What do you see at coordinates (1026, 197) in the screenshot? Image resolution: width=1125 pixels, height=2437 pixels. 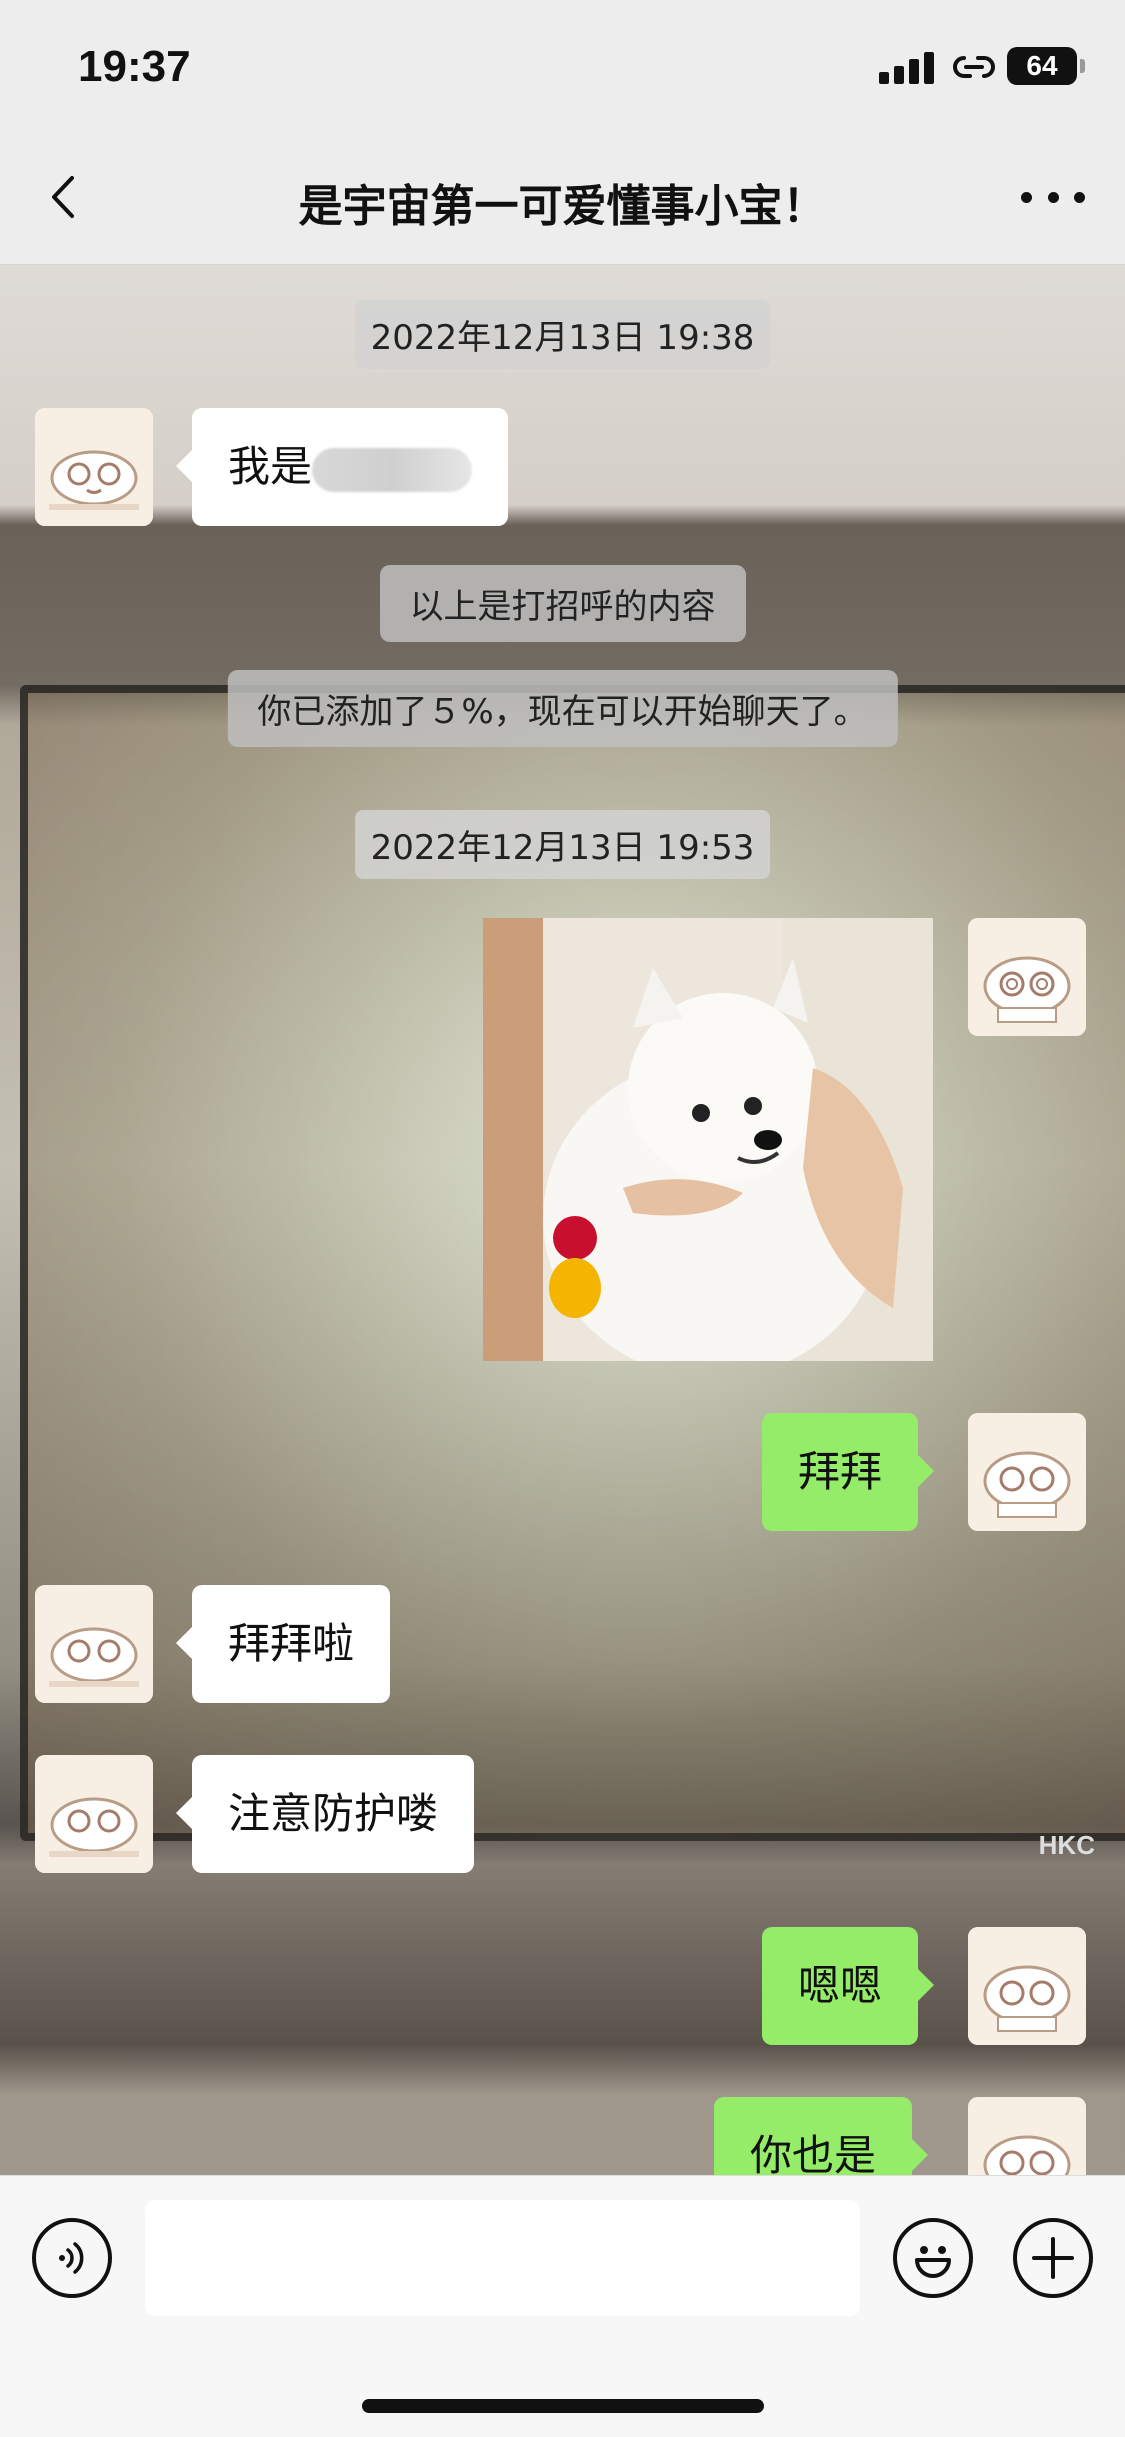 I see `more-dots-icon` at bounding box center [1026, 197].